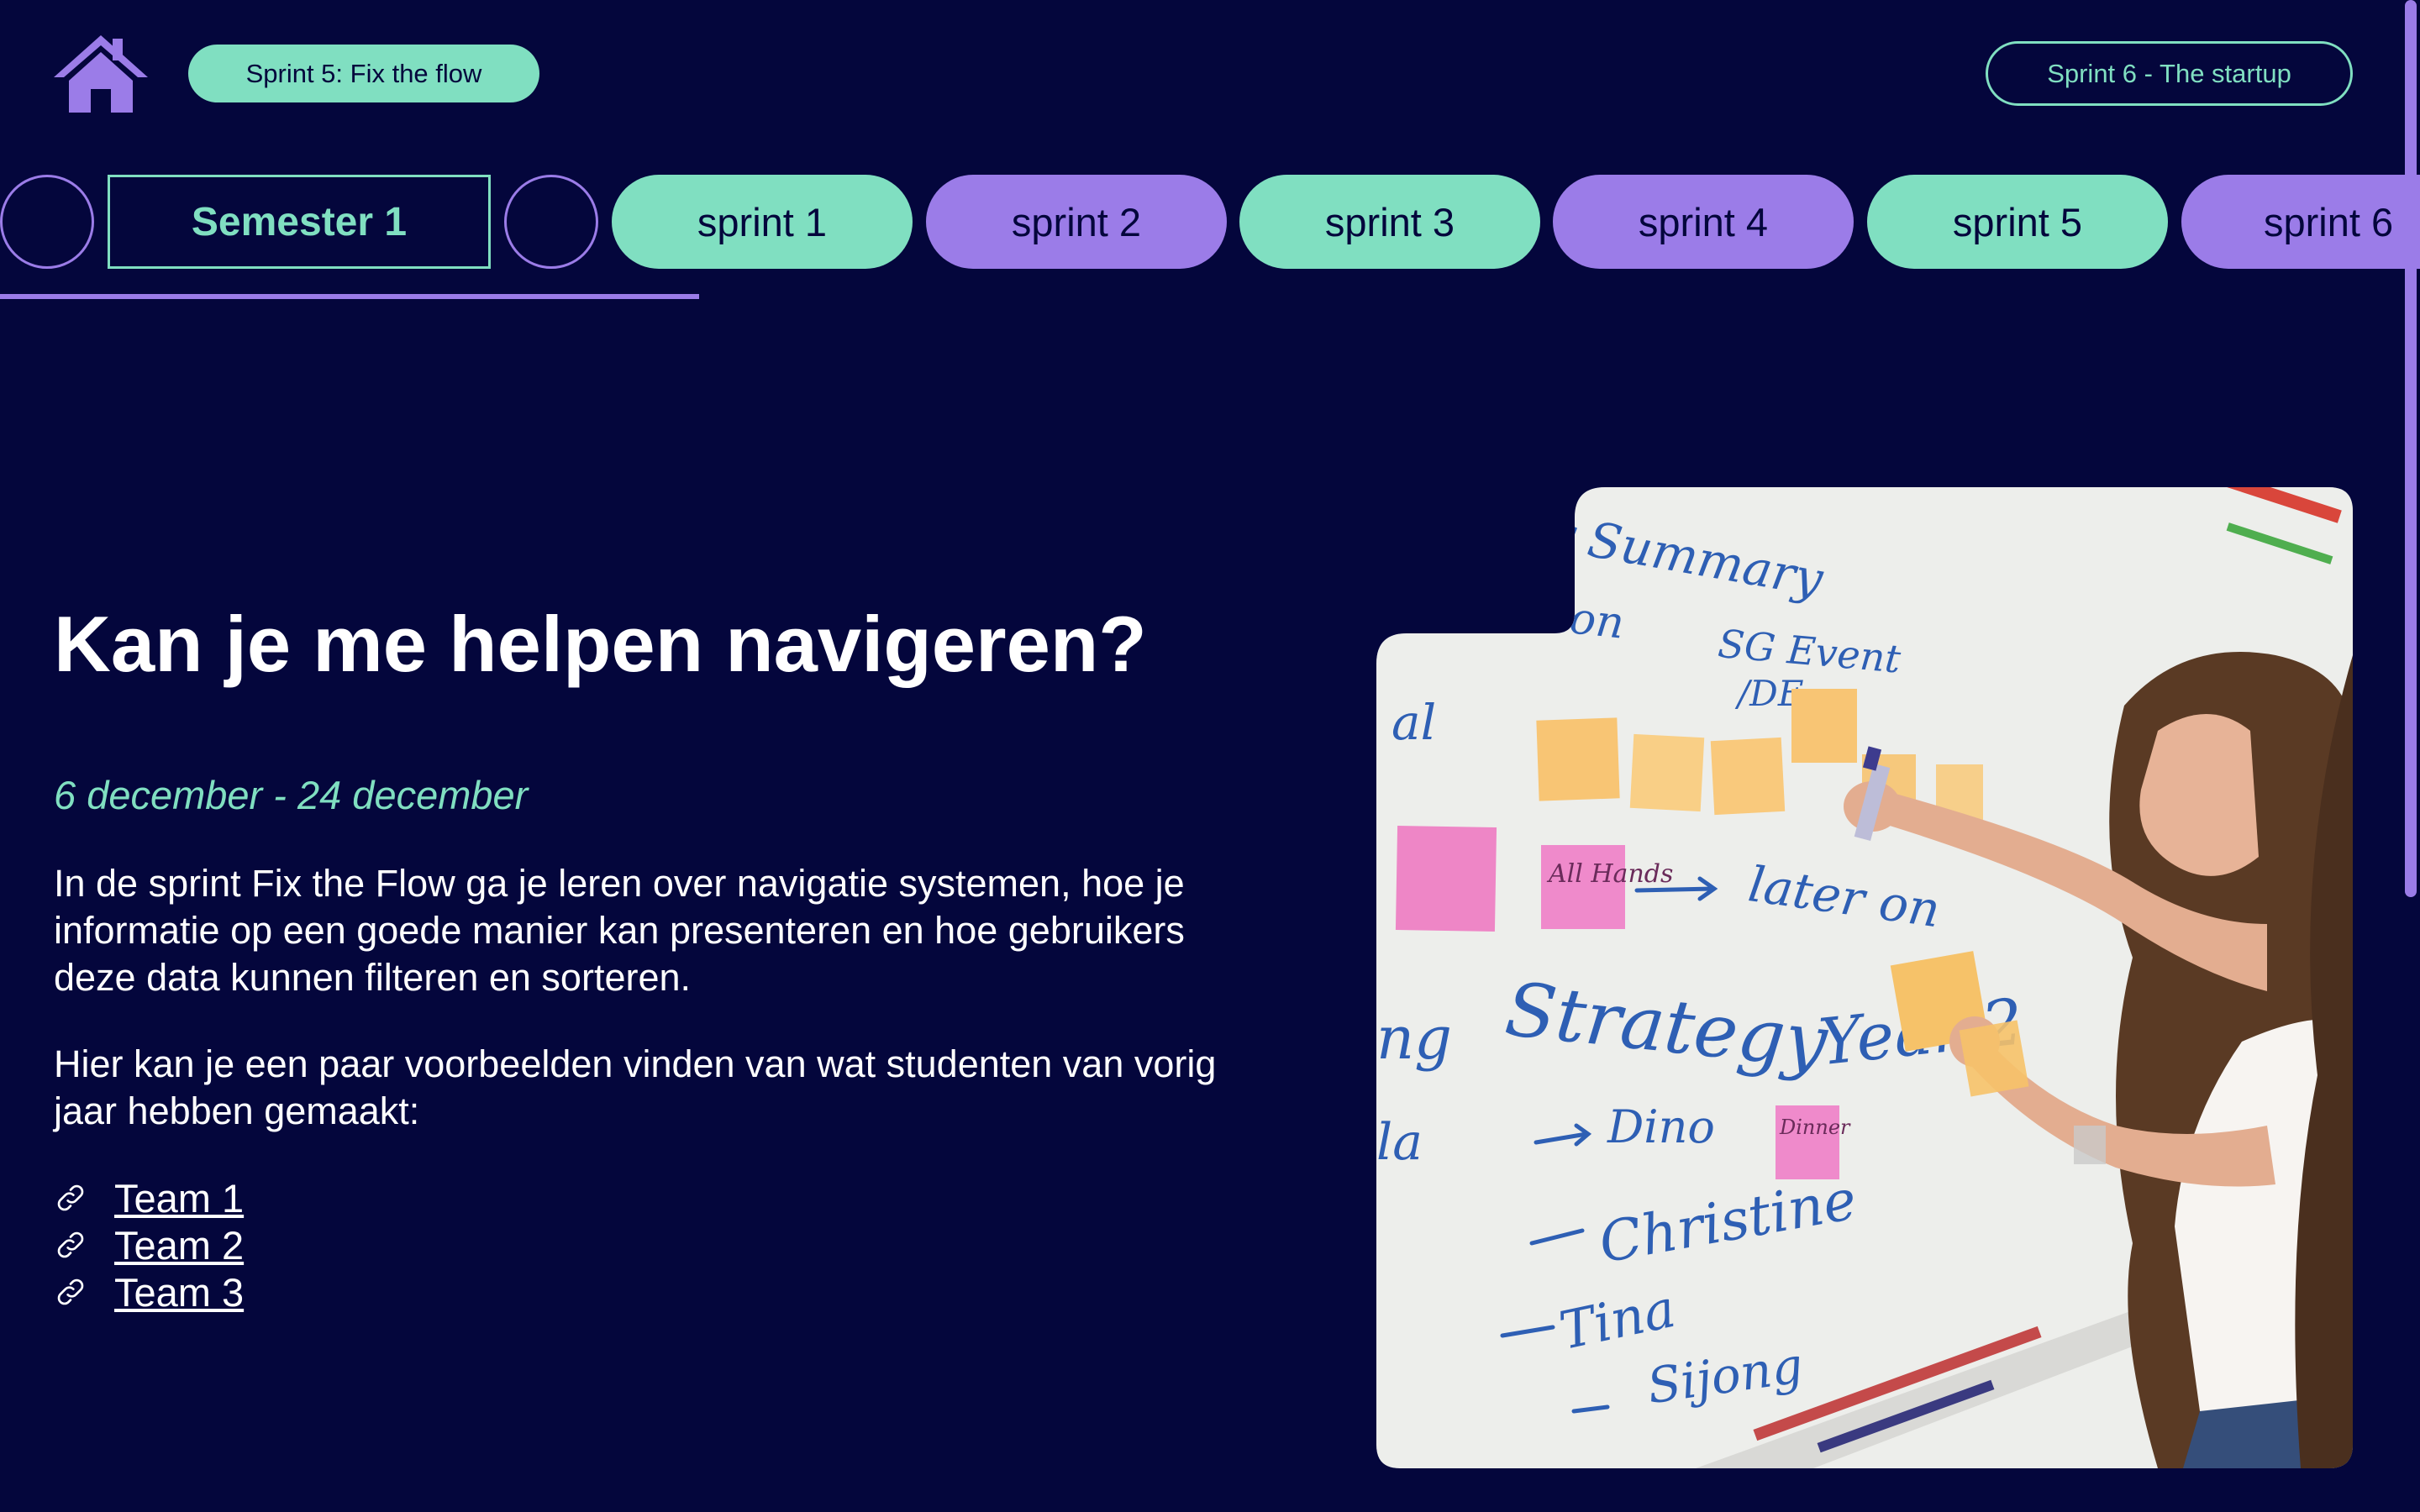 The width and height of the screenshot is (2420, 1512). I want to click on team-3-link: Team 3, so click(179, 1292).